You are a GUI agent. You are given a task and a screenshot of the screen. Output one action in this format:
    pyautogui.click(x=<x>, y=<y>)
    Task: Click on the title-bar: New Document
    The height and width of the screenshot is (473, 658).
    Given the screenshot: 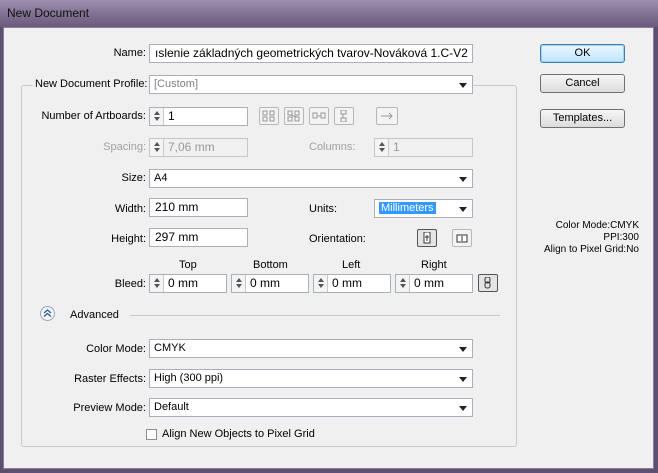 What is the action you would take?
    pyautogui.click(x=329, y=13)
    